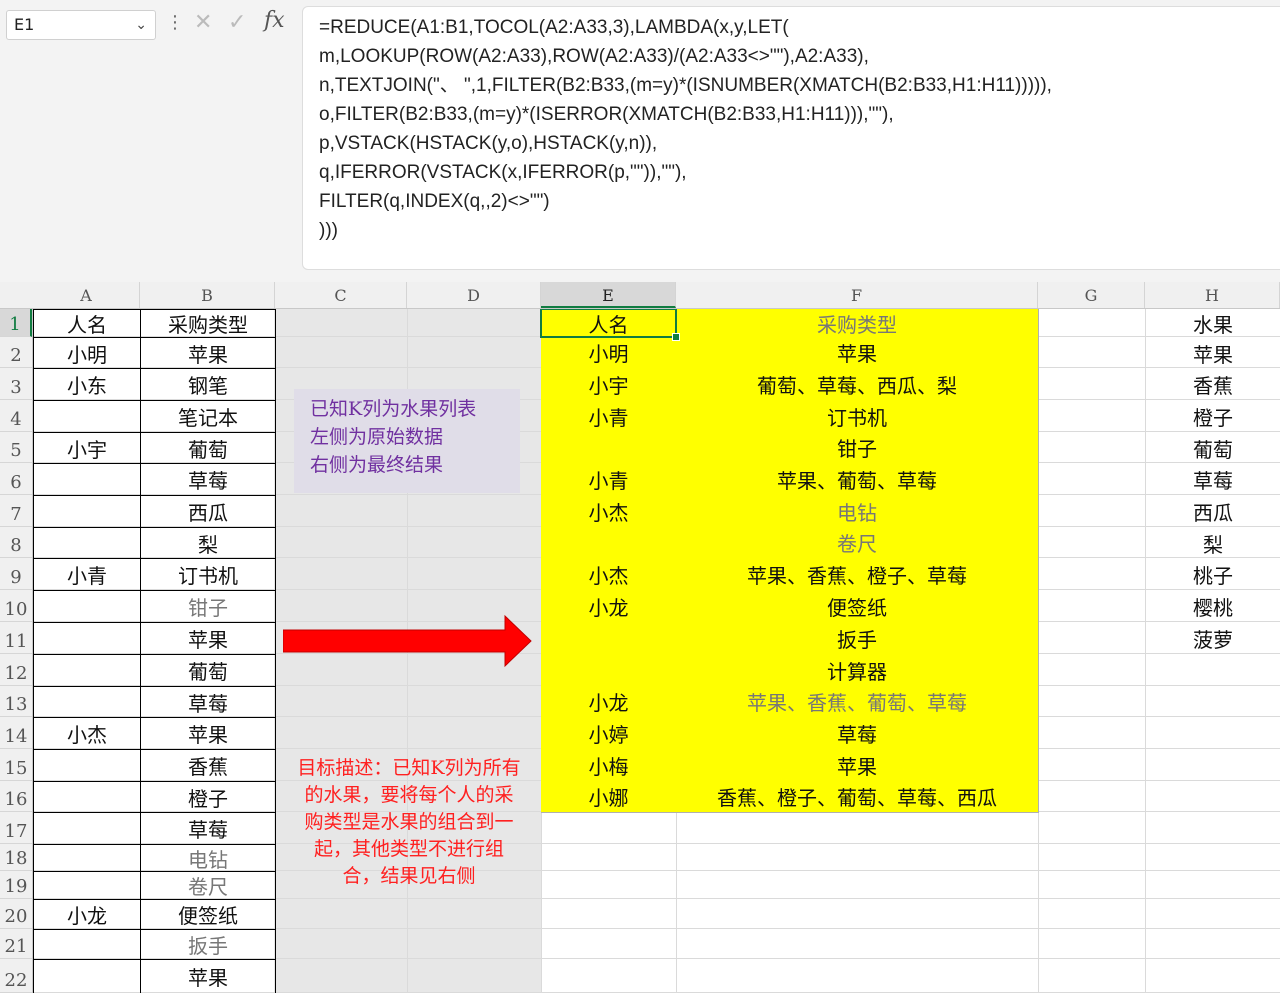 The image size is (1280, 993). I want to click on source-cell: 钢笔, so click(208, 384).